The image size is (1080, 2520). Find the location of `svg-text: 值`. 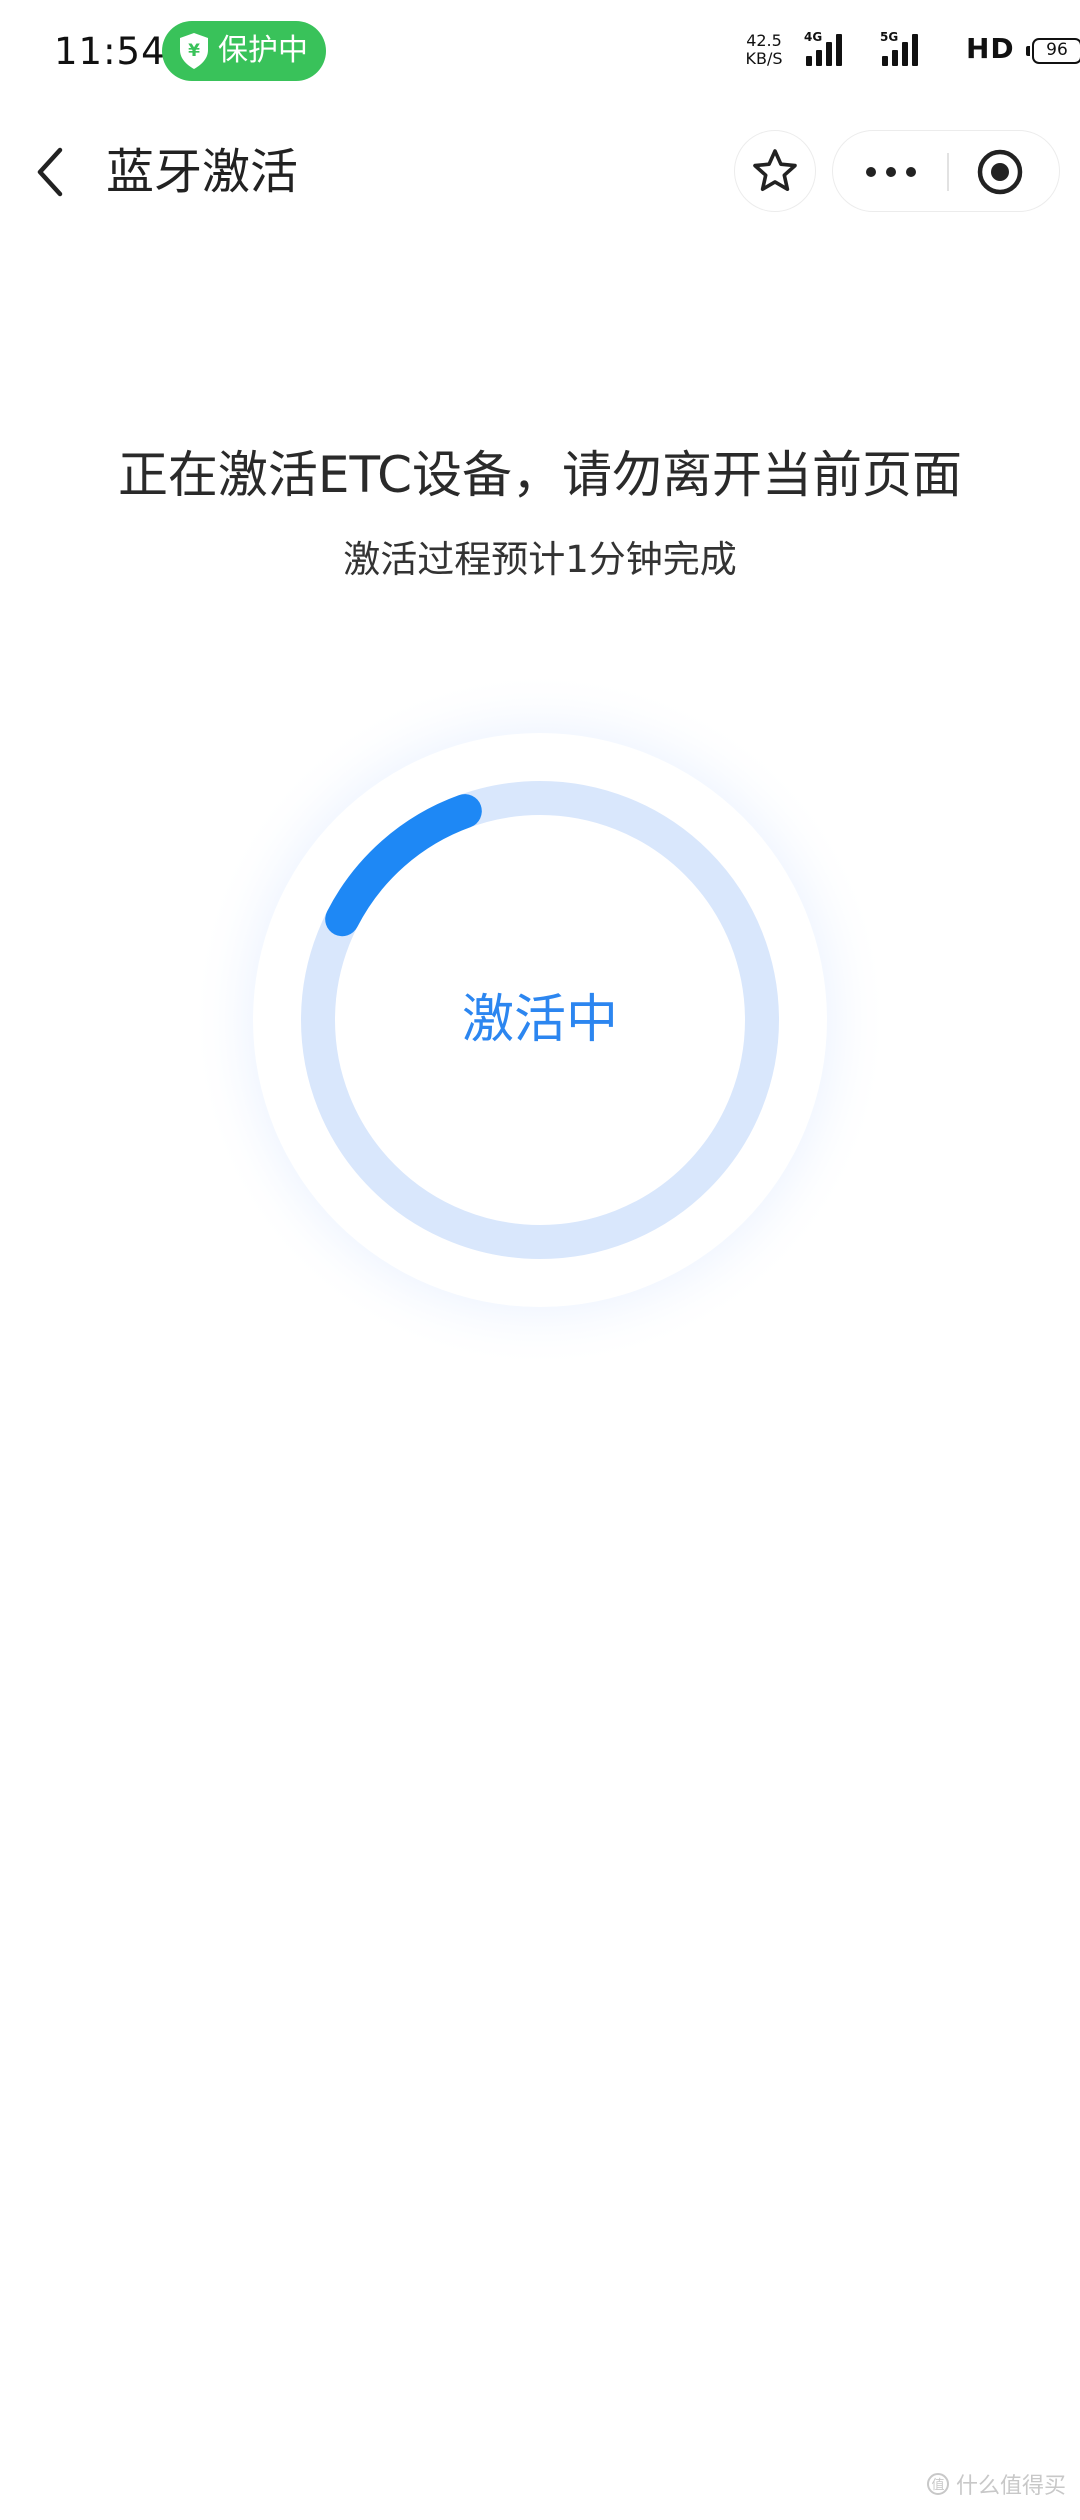

svg-text: 值 is located at coordinates (937, 2485).